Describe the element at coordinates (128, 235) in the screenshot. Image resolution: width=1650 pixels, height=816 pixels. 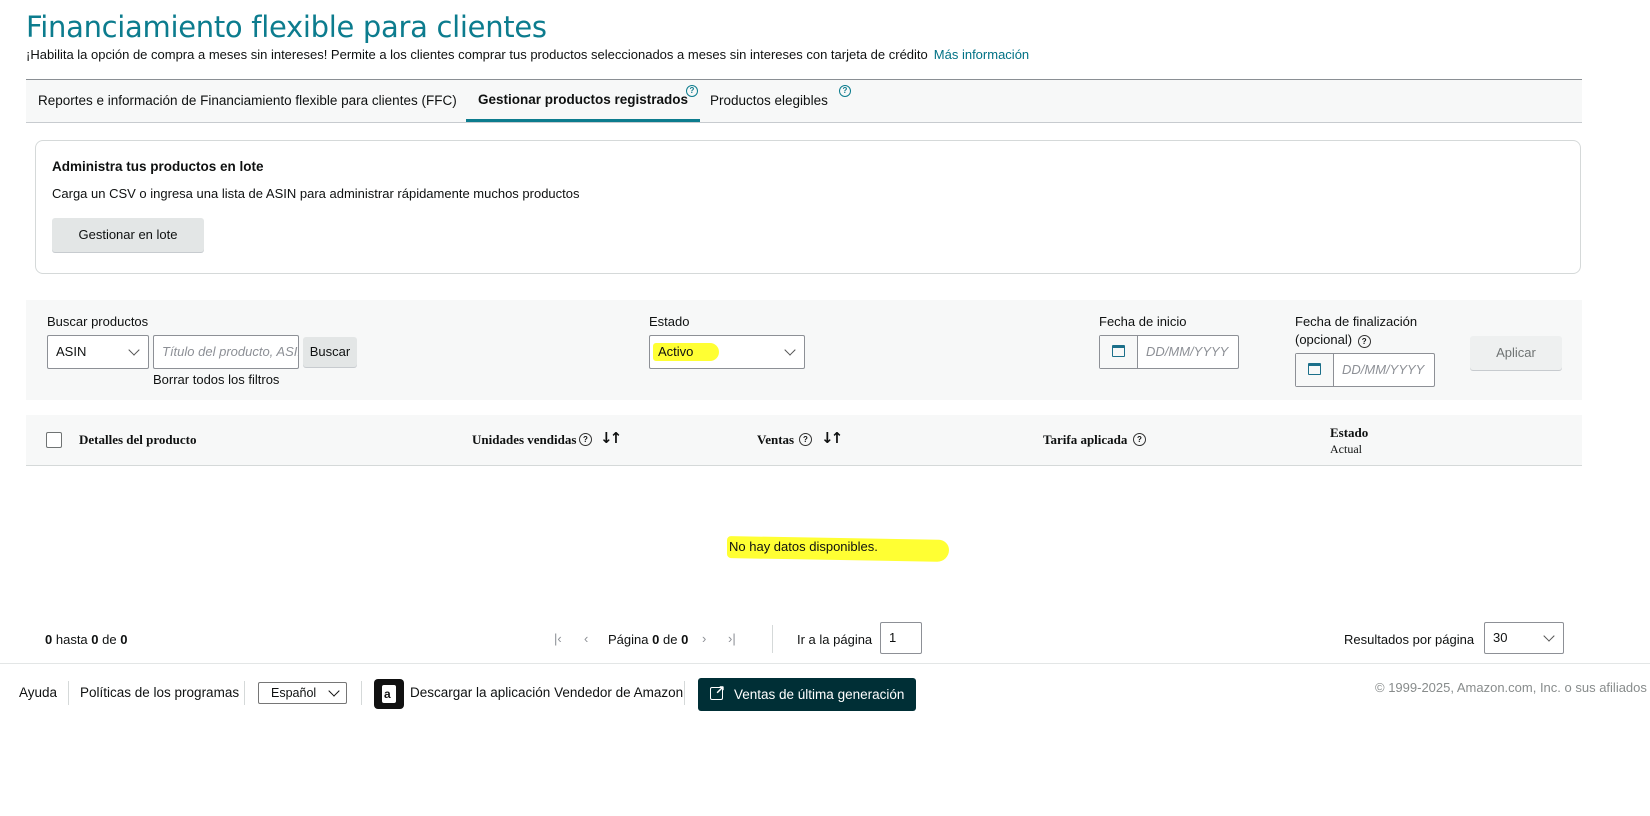
I see `manage-batch-button: Gestionar en lote` at that location.